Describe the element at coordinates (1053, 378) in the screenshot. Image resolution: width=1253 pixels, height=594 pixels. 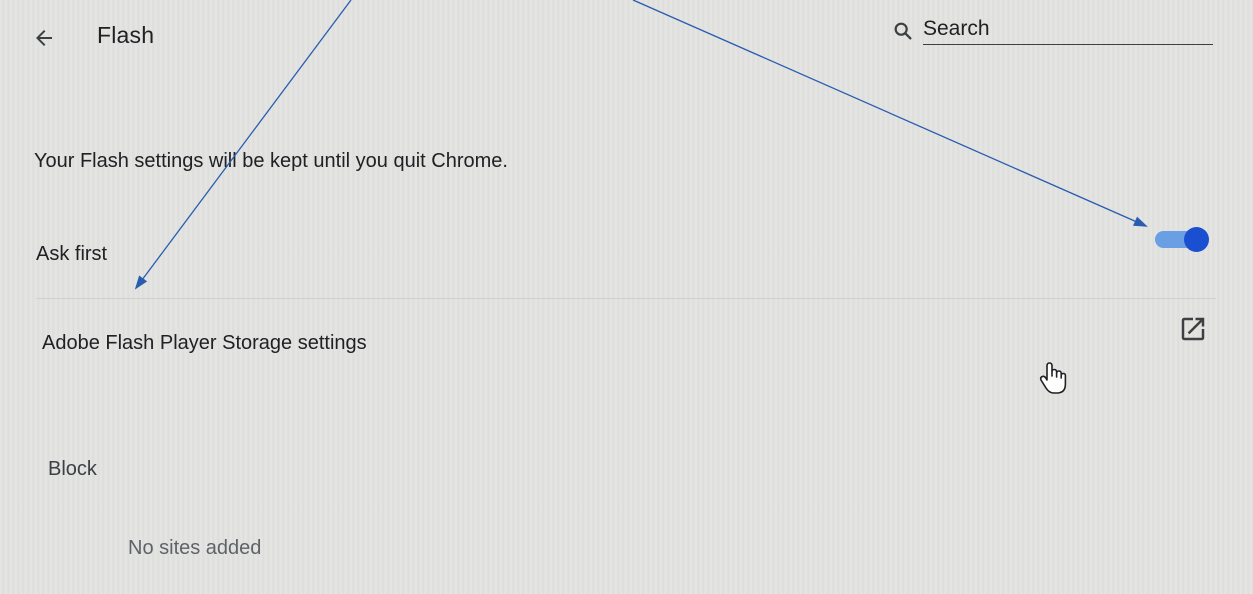
I see `hand-cursor-icon` at that location.